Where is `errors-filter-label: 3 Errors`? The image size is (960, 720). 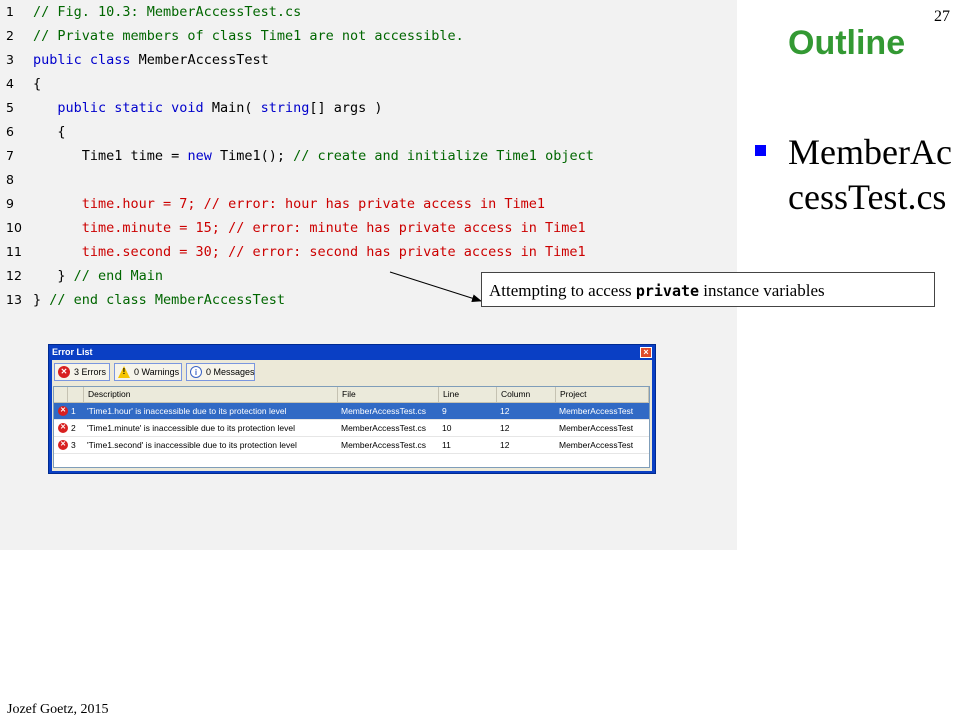 errors-filter-label: 3 Errors is located at coordinates (90, 372).